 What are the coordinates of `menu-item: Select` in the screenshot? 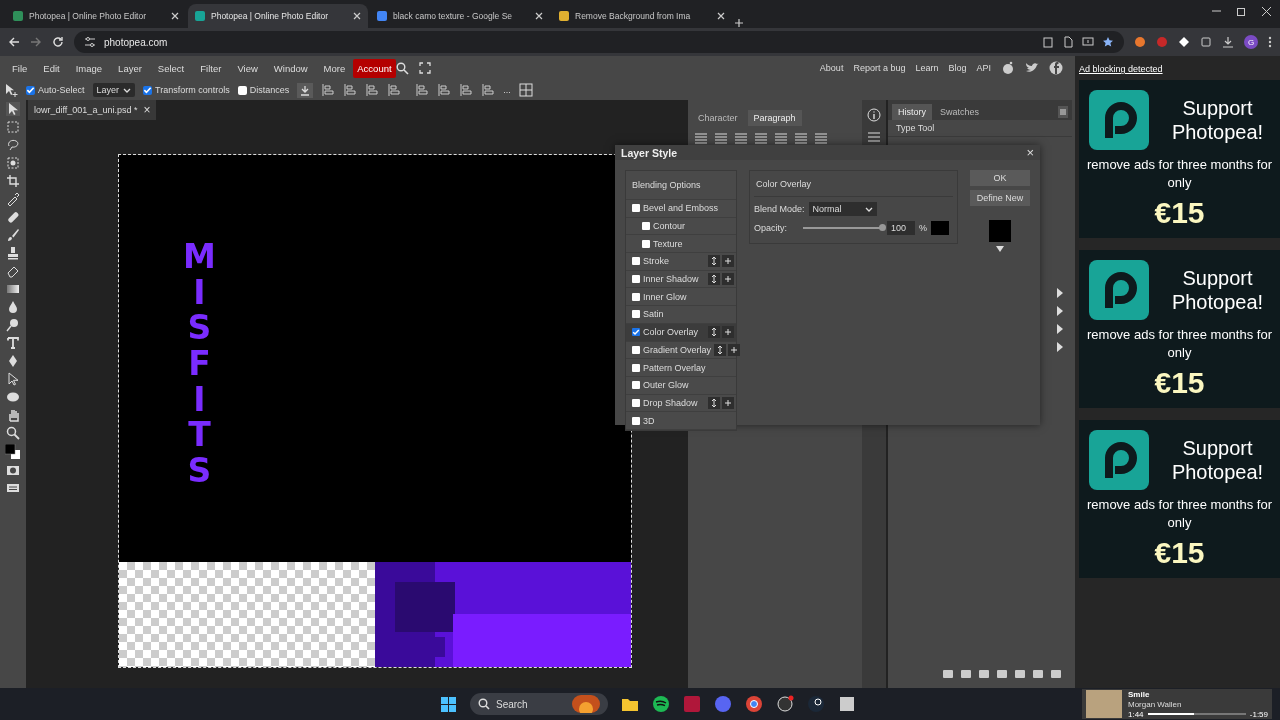 It's located at (171, 68).